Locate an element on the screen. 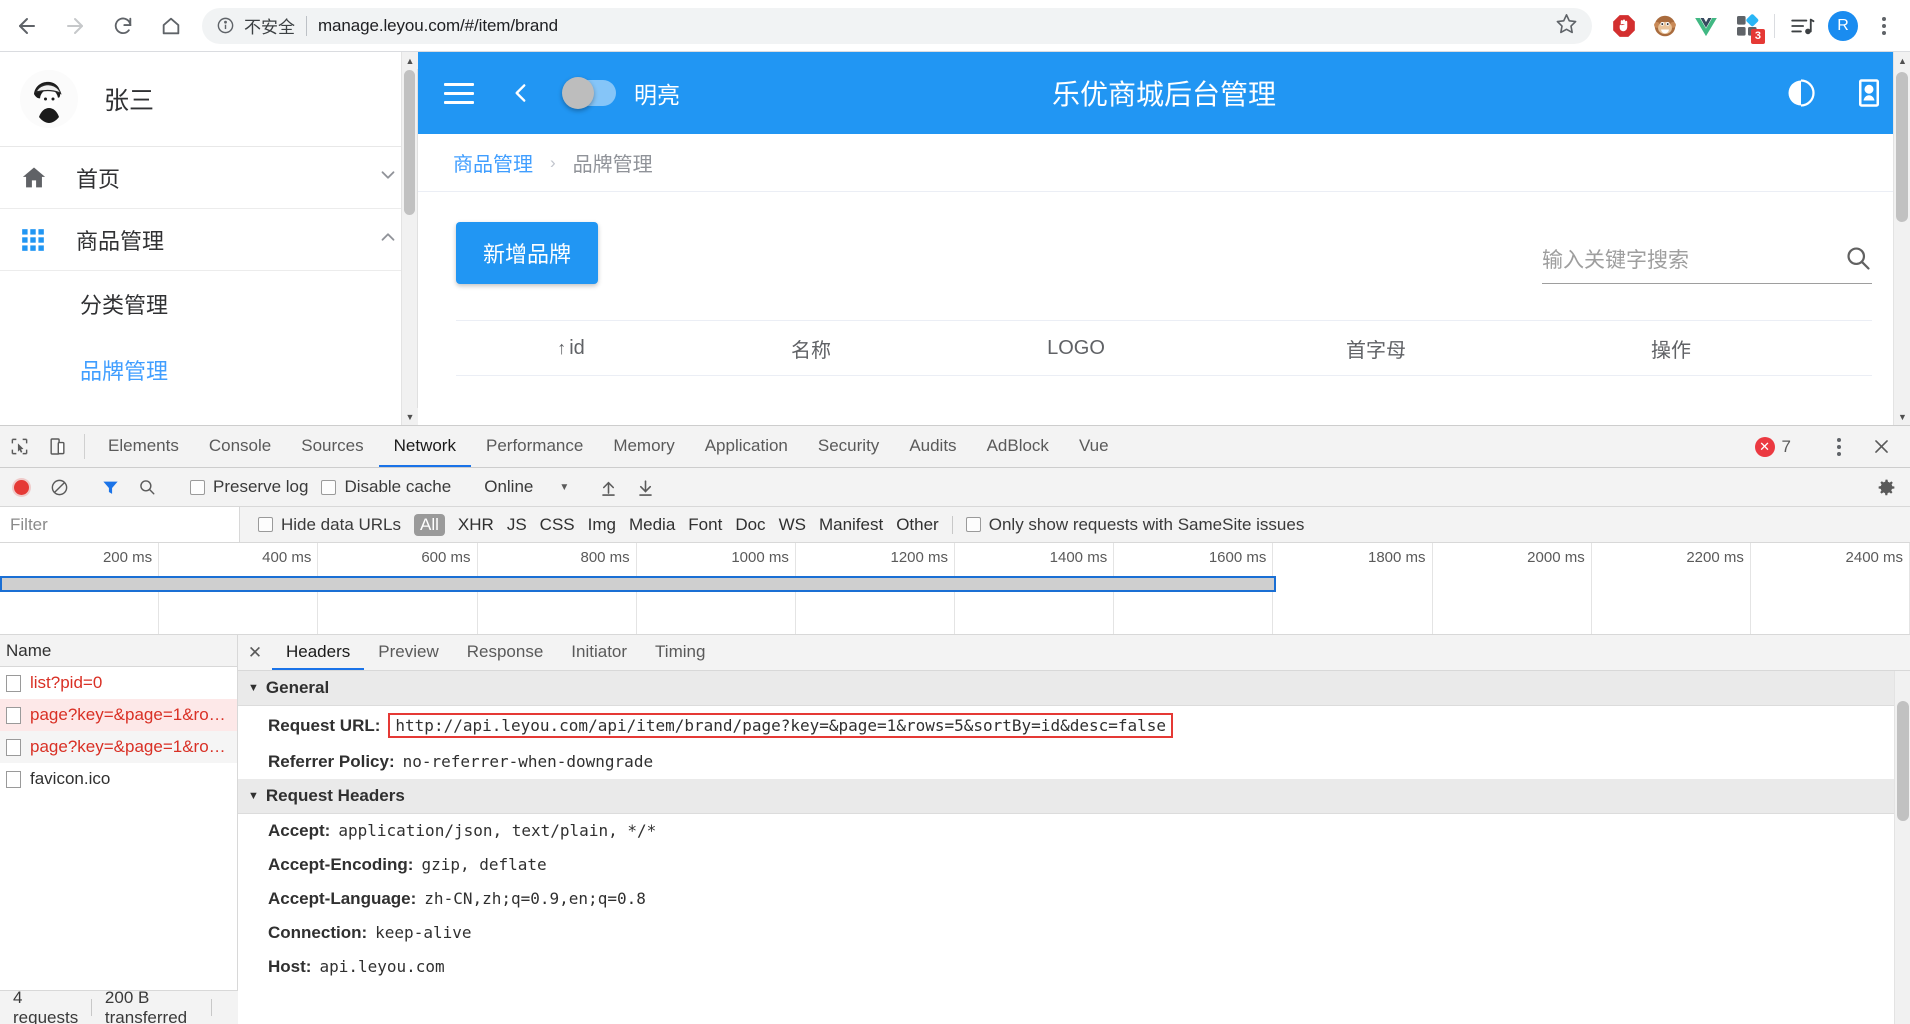  vue-devtools-icon is located at coordinates (1706, 26).